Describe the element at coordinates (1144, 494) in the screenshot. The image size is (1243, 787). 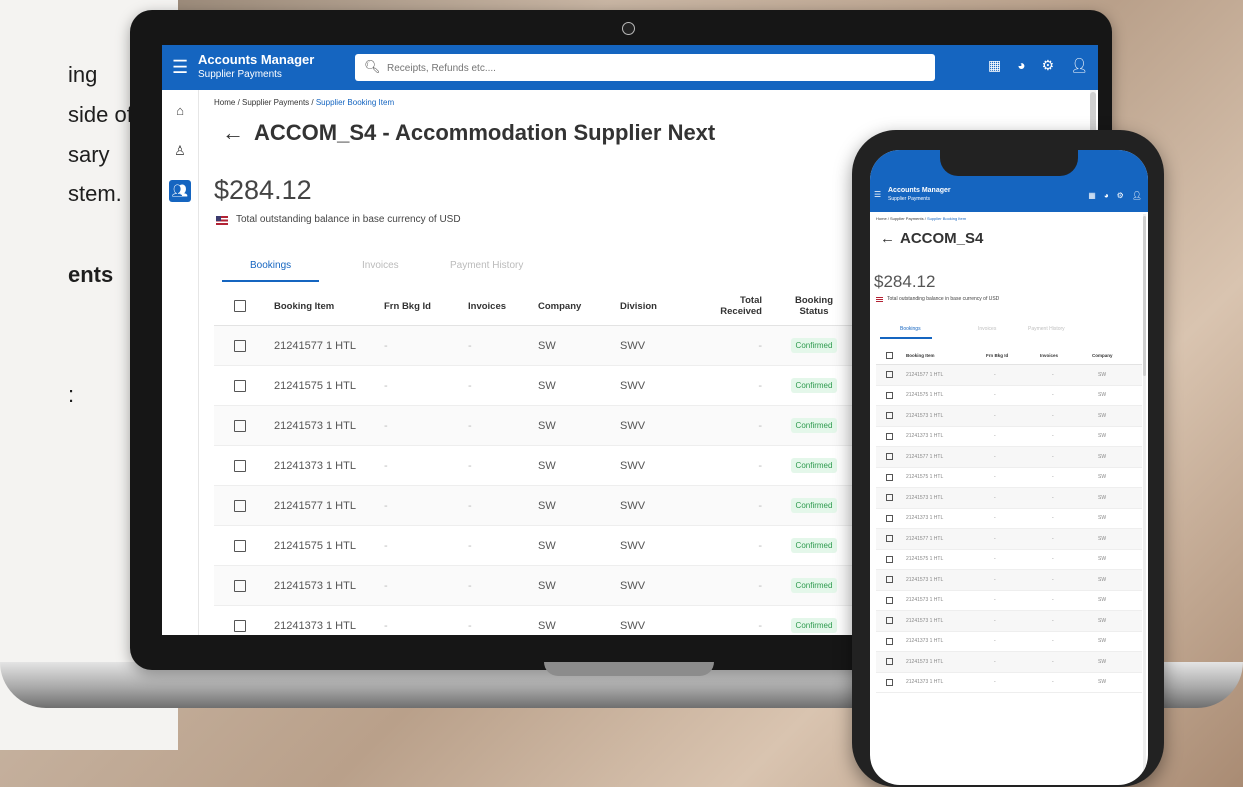
I see `scrollbar` at that location.